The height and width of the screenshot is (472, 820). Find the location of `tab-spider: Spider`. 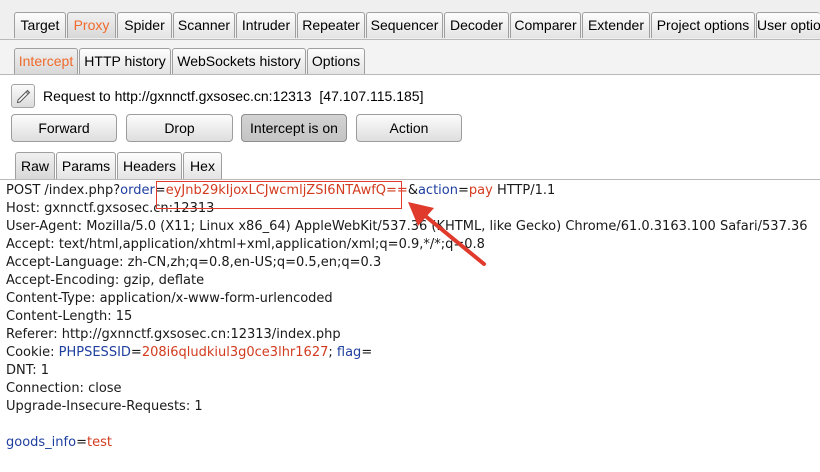

tab-spider: Spider is located at coordinates (144, 25).